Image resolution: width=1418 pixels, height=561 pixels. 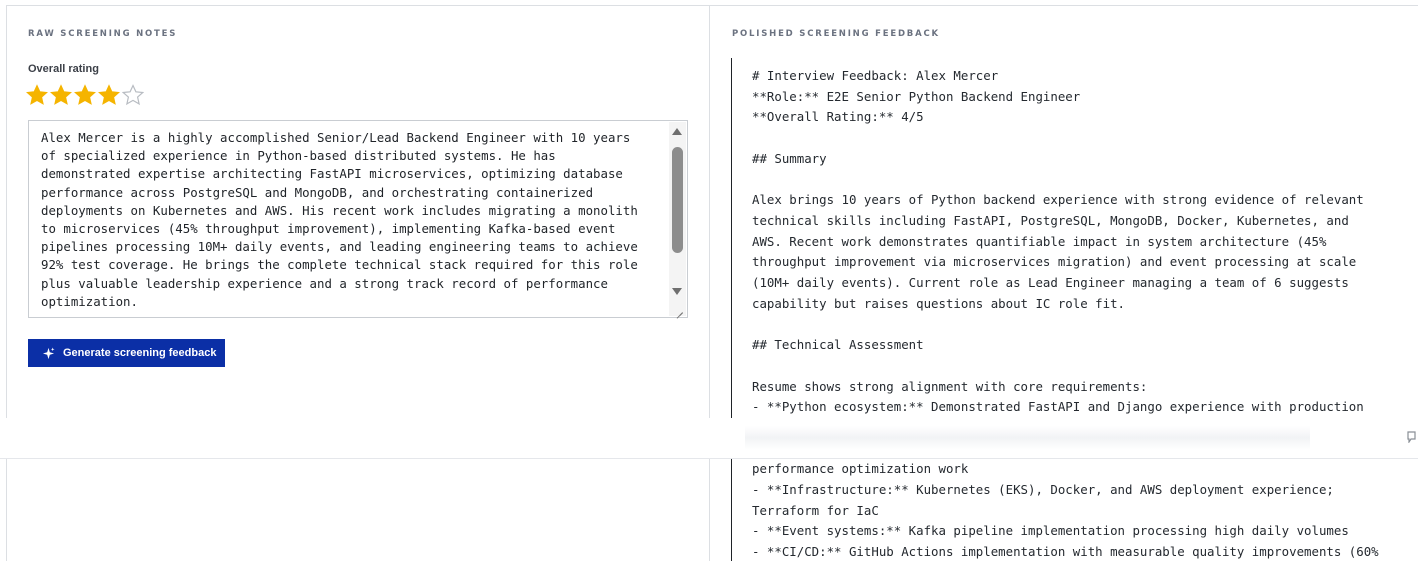 I want to click on scroll-down-arrow-icon, so click(x=677, y=291).